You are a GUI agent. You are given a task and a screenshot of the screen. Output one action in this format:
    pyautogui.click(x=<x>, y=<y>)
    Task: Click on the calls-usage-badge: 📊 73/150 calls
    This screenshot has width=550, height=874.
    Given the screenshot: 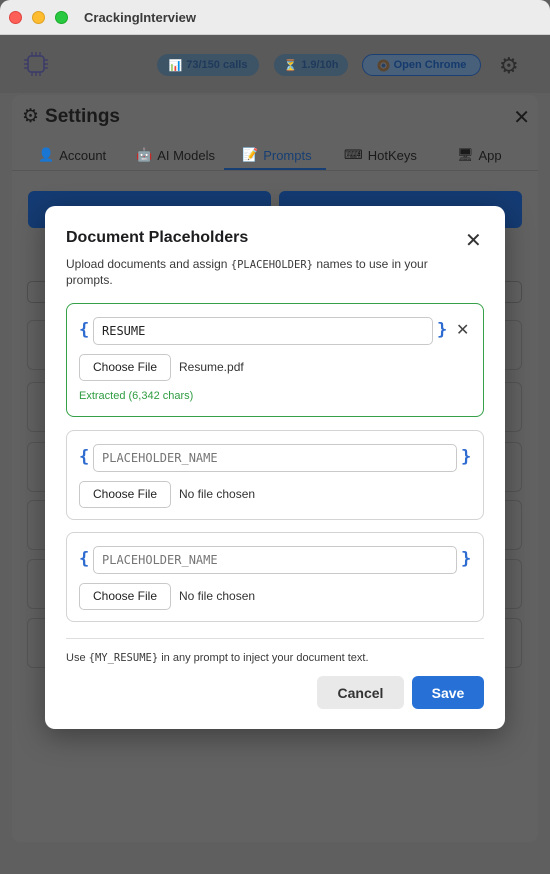 What is the action you would take?
    pyautogui.click(x=208, y=65)
    